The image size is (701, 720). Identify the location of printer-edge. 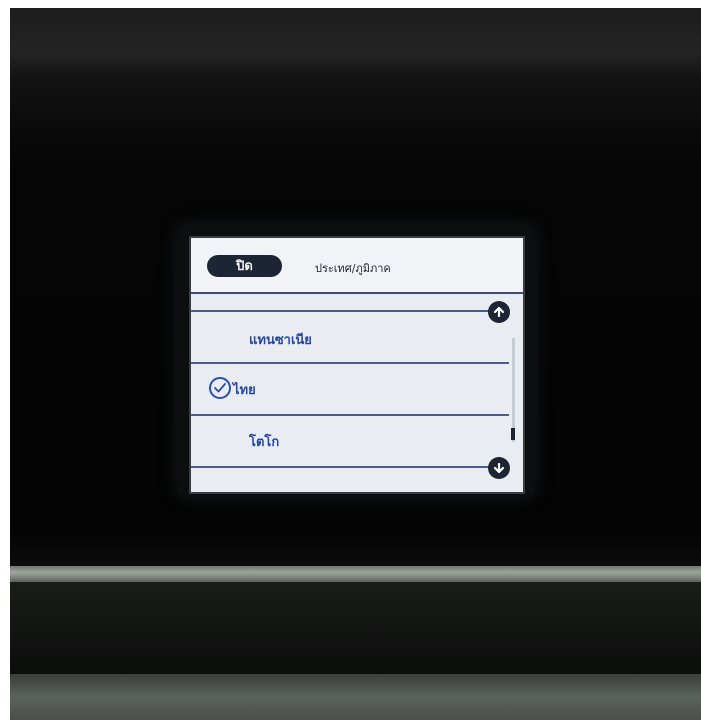
(355, 574).